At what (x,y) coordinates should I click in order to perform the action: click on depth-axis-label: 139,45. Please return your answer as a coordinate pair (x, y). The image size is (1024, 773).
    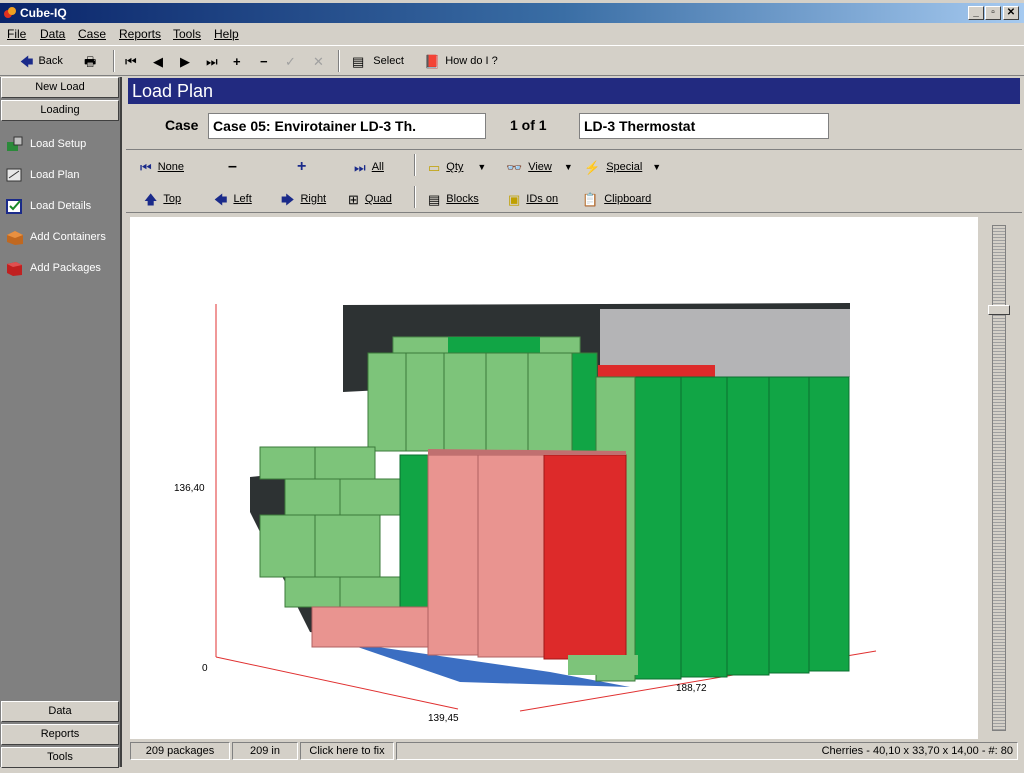
    Looking at the image, I should click on (443, 718).